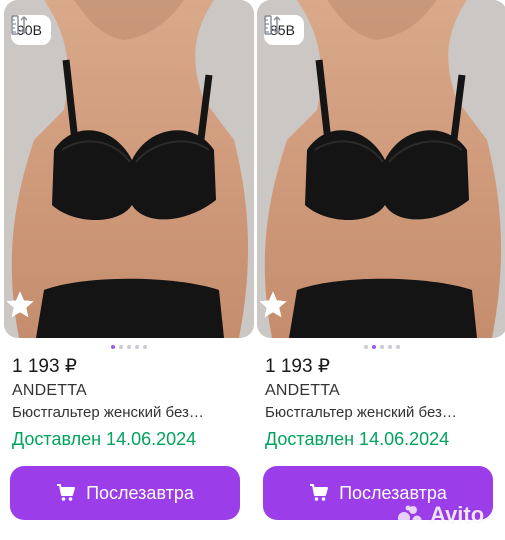 This screenshot has height=540, width=505. What do you see at coordinates (410, 515) in the screenshot?
I see `avito-logo-icon` at bounding box center [410, 515].